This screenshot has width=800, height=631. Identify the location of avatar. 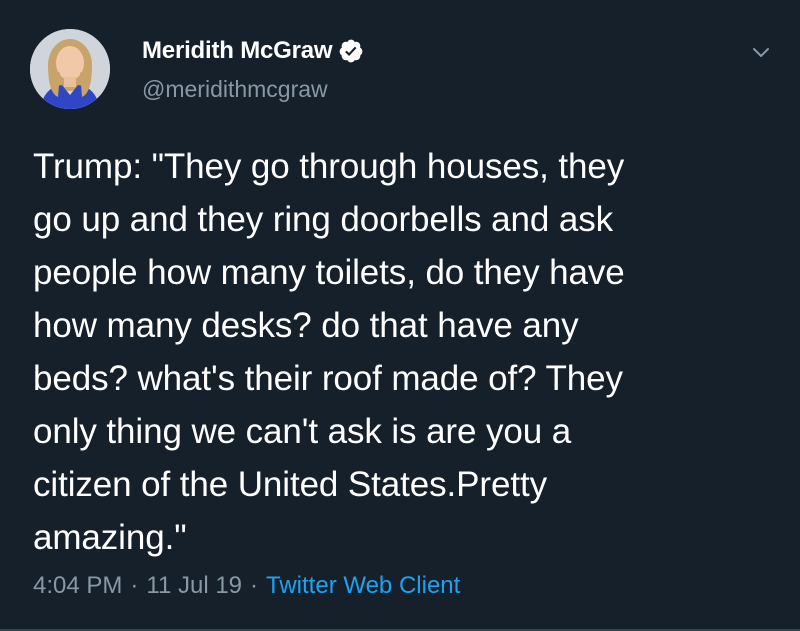
(70, 69).